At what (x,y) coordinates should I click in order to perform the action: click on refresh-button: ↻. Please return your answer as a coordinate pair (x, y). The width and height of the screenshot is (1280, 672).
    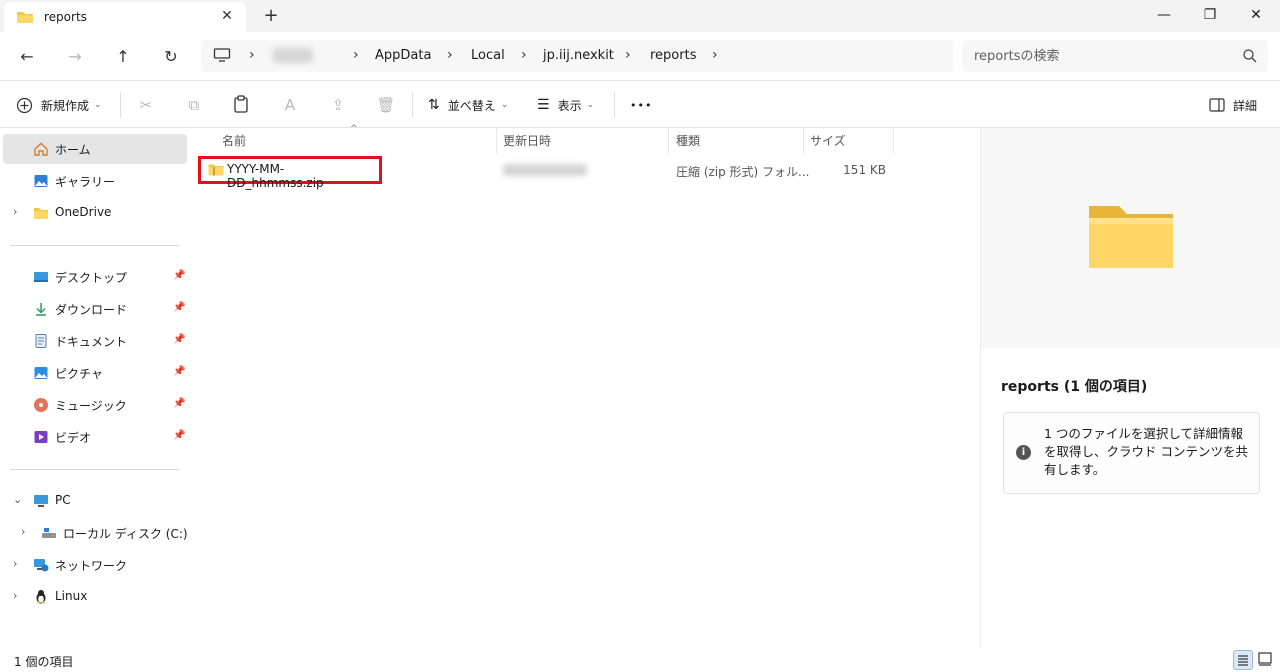
    Looking at the image, I should click on (171, 57).